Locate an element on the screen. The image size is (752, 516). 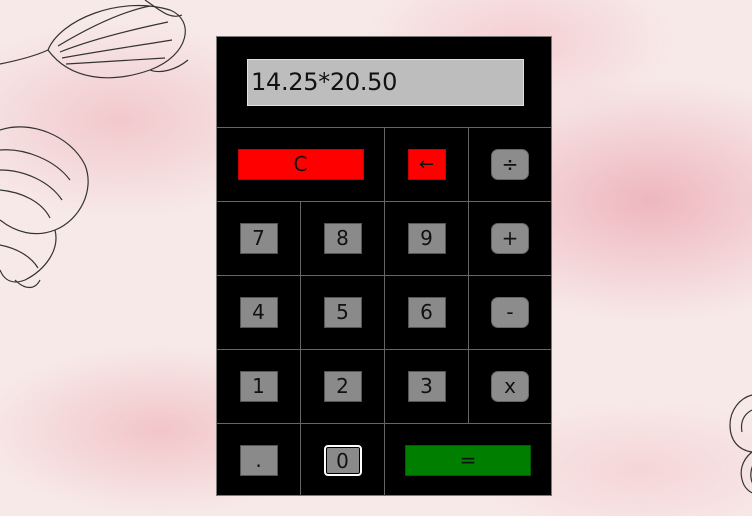
keypad-cell: = is located at coordinates (468, 460).